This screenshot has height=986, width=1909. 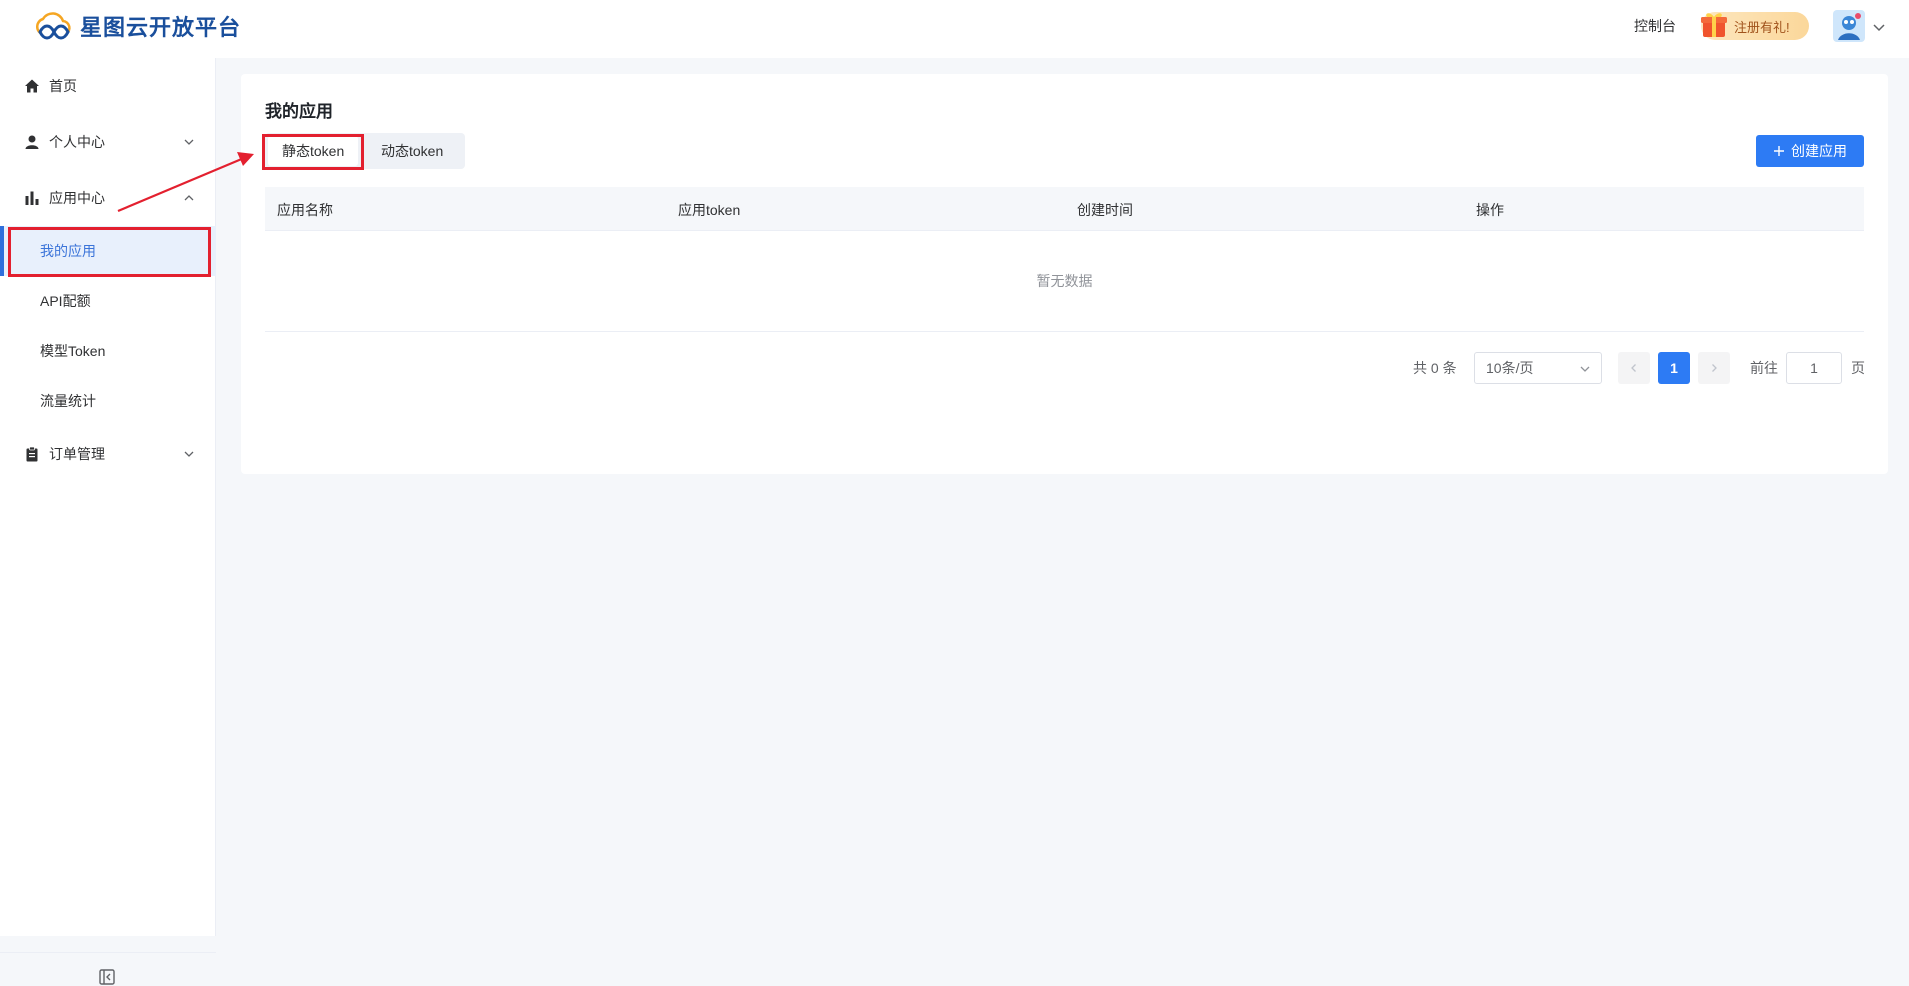 I want to click on sidebar-item-home: 首页, so click(x=108, y=86).